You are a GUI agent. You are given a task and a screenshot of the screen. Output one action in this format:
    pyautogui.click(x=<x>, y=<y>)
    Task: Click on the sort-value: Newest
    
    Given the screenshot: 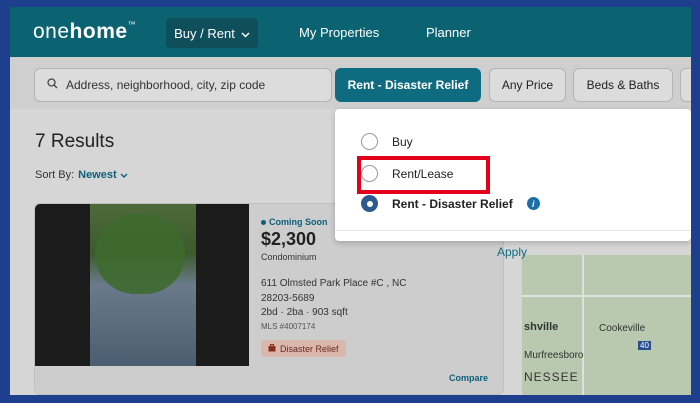 What is the action you would take?
    pyautogui.click(x=97, y=175)
    